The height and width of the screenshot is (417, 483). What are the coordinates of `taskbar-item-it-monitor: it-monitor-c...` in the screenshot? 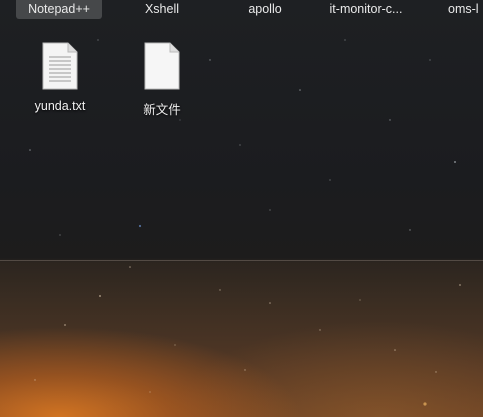 It's located at (366, 9).